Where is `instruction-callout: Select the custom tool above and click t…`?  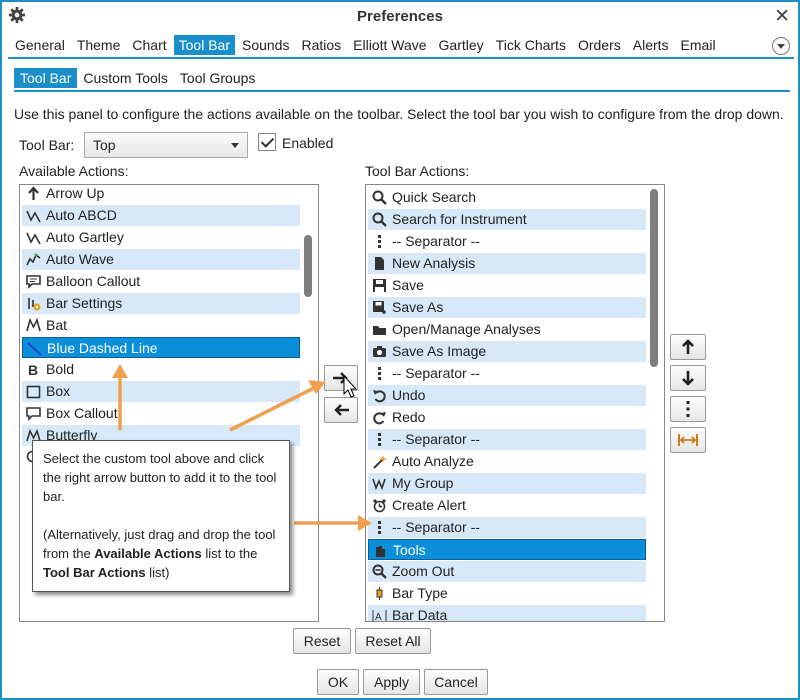
instruction-callout: Select the custom tool above and click t… is located at coordinates (161, 516).